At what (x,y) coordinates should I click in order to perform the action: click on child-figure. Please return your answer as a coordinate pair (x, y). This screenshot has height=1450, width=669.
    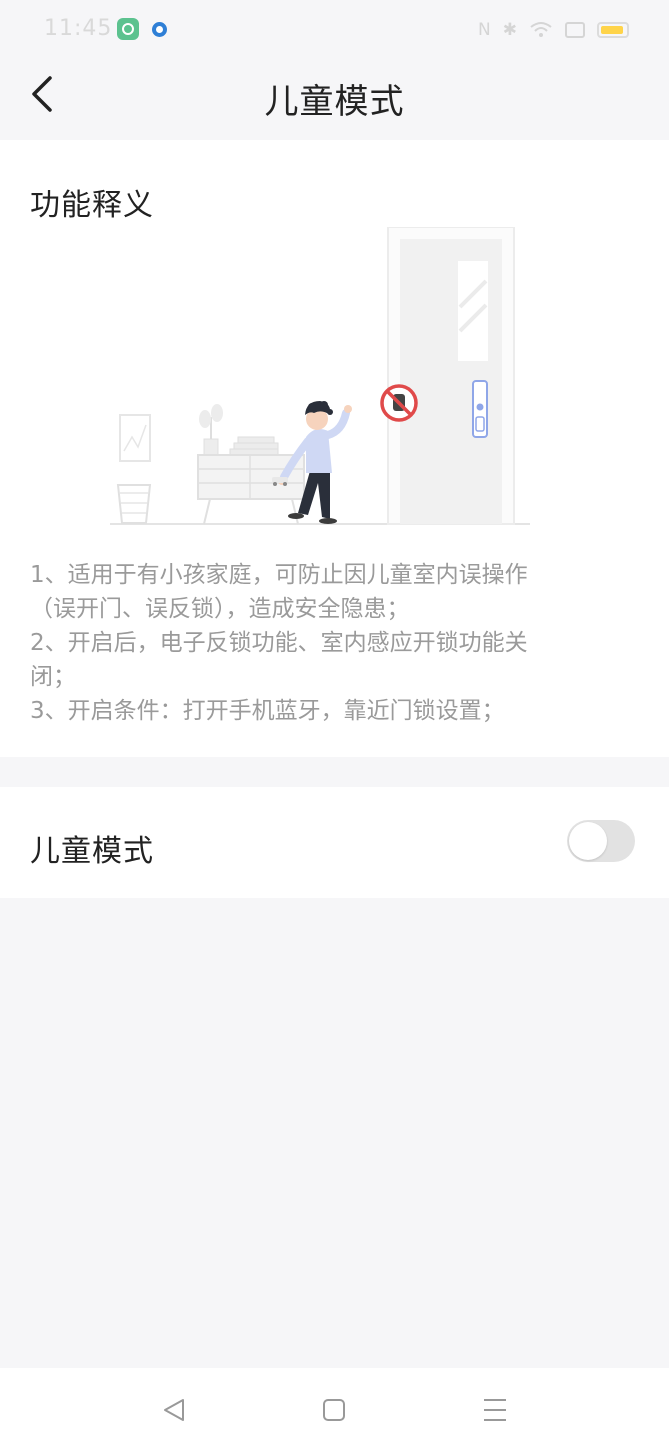
    Looking at the image, I should click on (315, 462).